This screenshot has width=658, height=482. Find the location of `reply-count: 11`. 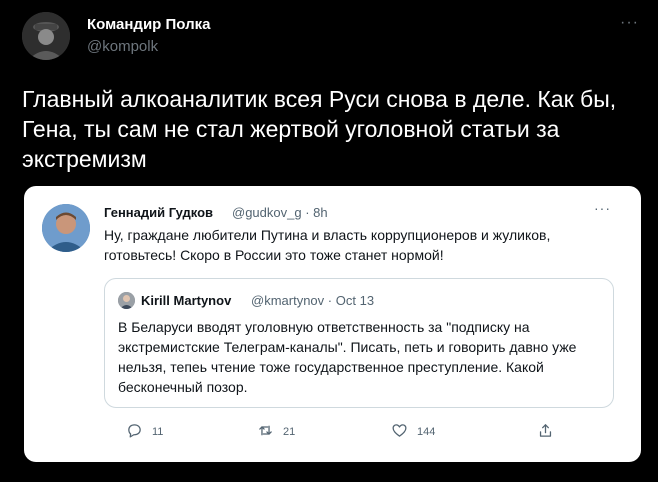

reply-count: 11 is located at coordinates (158, 432).